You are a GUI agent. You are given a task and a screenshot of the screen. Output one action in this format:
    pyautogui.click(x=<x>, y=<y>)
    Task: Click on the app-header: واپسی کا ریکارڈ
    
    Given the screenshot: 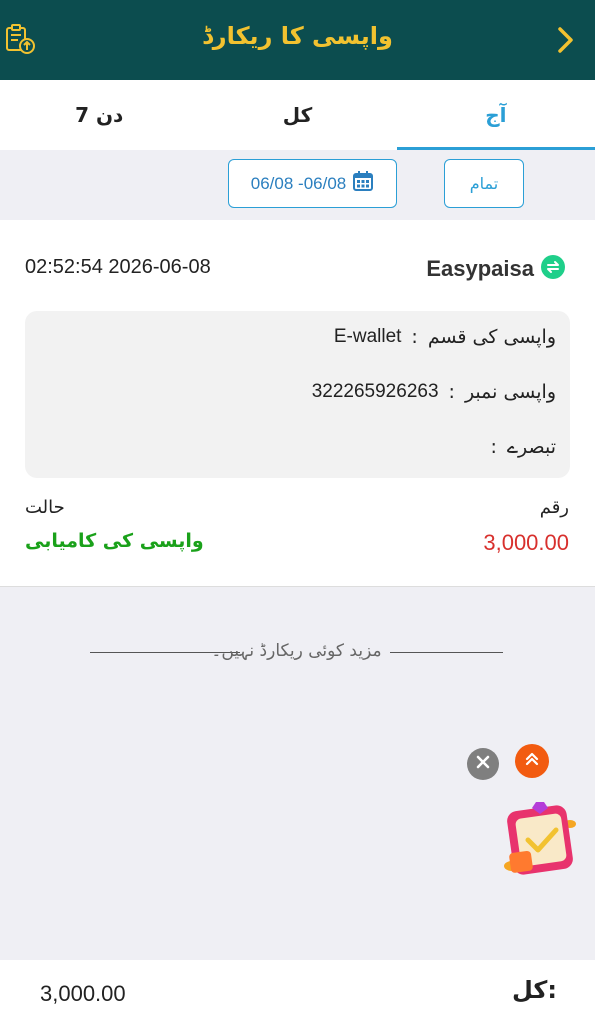 What is the action you would take?
    pyautogui.click(x=297, y=40)
    